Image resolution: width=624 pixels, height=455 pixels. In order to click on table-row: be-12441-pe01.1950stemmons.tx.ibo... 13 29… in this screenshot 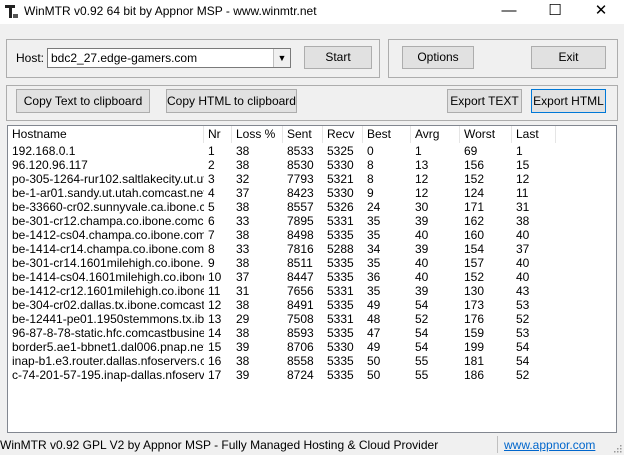, I will do `click(312, 319)`.